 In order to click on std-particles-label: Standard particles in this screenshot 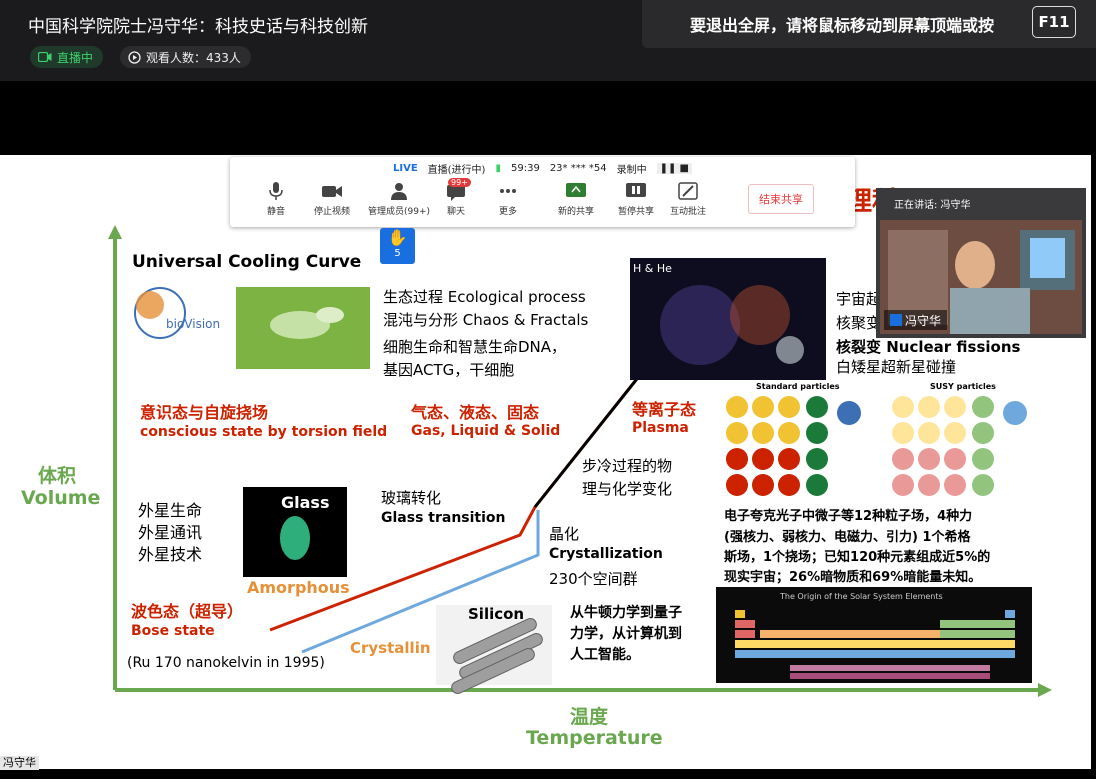, I will do `click(798, 386)`.